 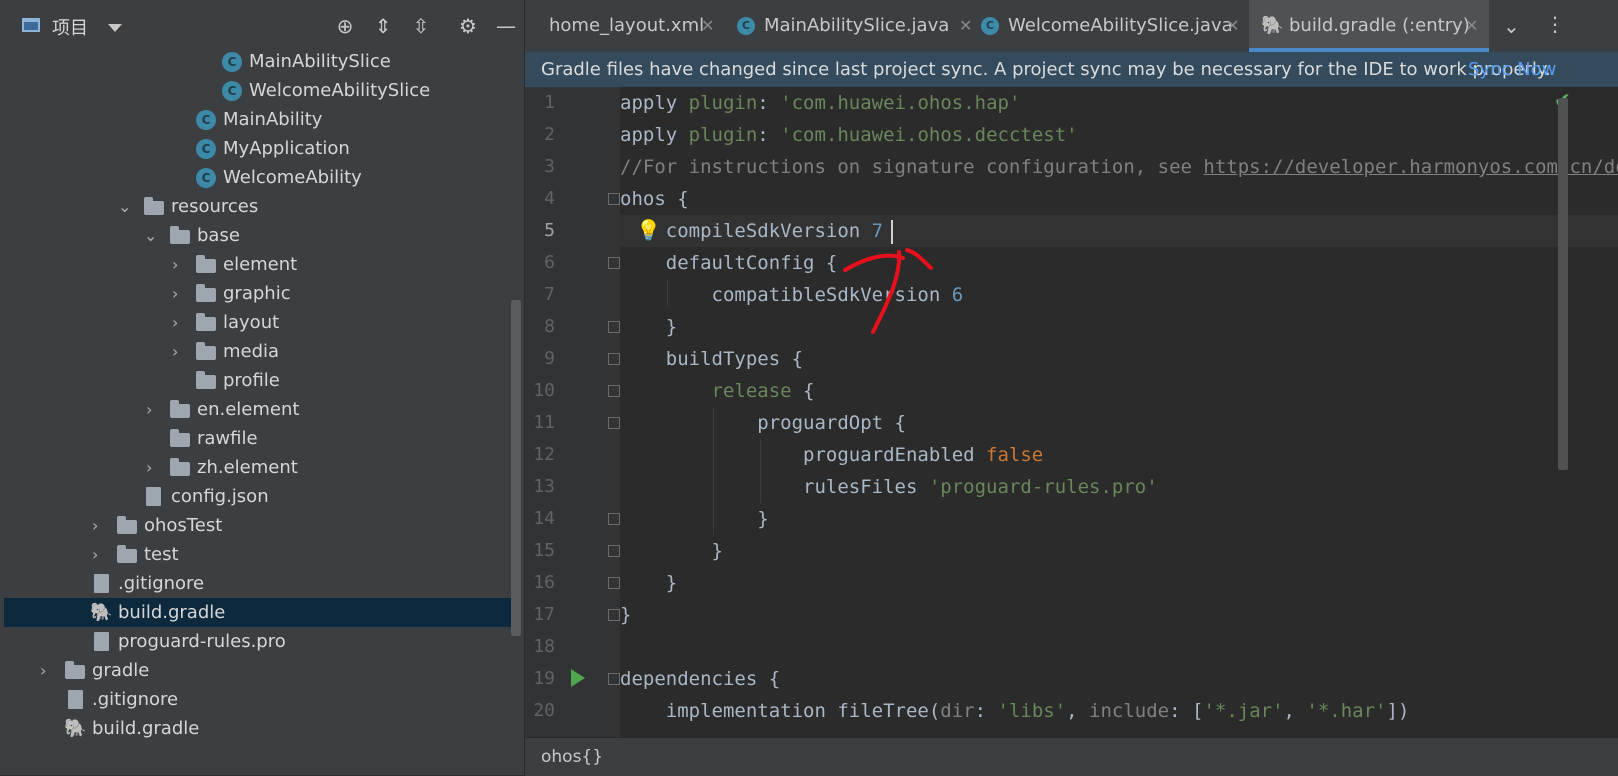 What do you see at coordinates (260, 351) in the screenshot?
I see `tree-item: › media` at bounding box center [260, 351].